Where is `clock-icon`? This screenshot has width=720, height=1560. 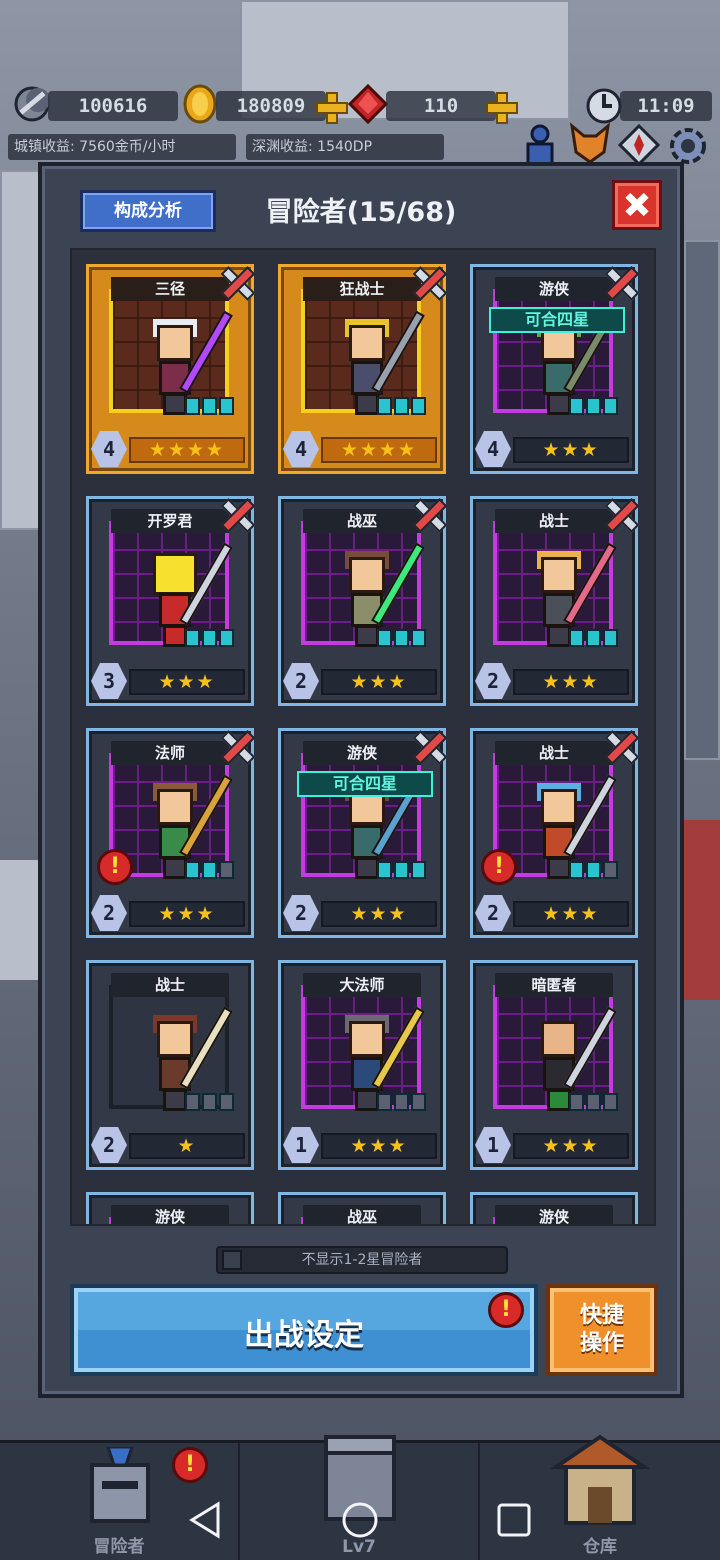
clock-icon is located at coordinates (604, 106).